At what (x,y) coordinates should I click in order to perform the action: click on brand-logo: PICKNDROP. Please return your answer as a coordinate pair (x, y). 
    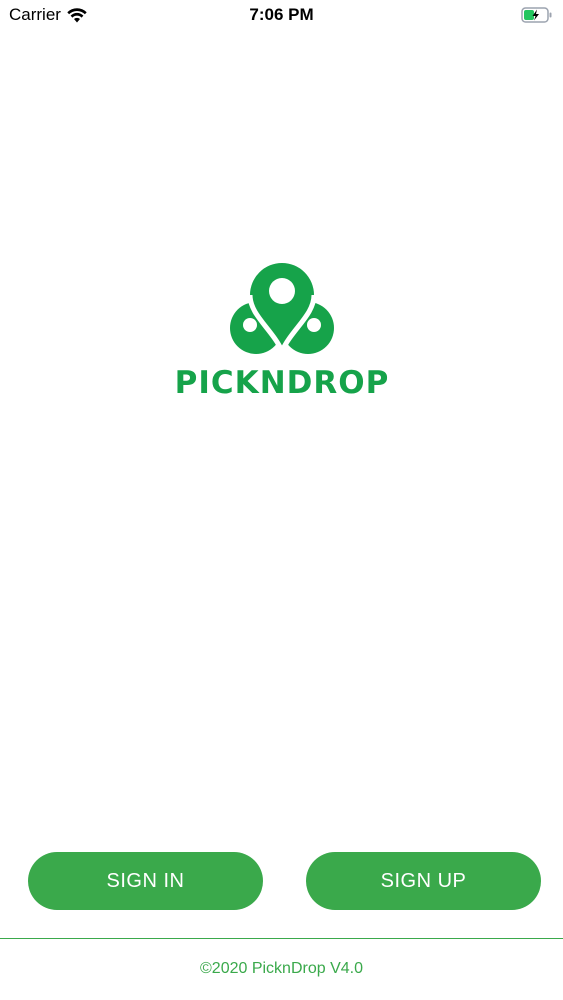
    Looking at the image, I should click on (282, 330).